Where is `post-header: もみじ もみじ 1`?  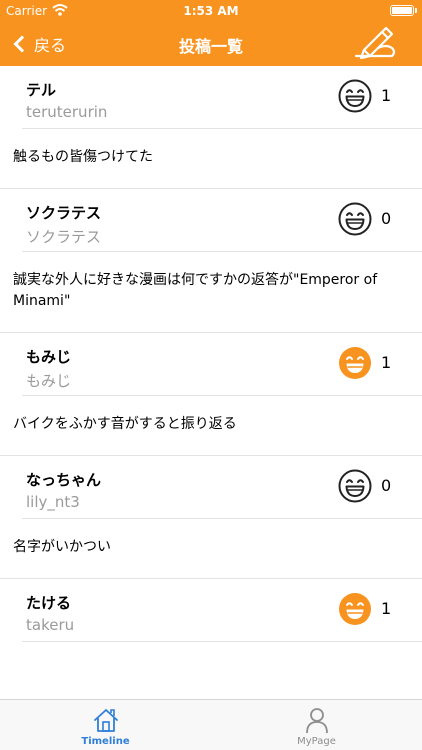 post-header: もみじ もみじ 1 is located at coordinates (222, 364).